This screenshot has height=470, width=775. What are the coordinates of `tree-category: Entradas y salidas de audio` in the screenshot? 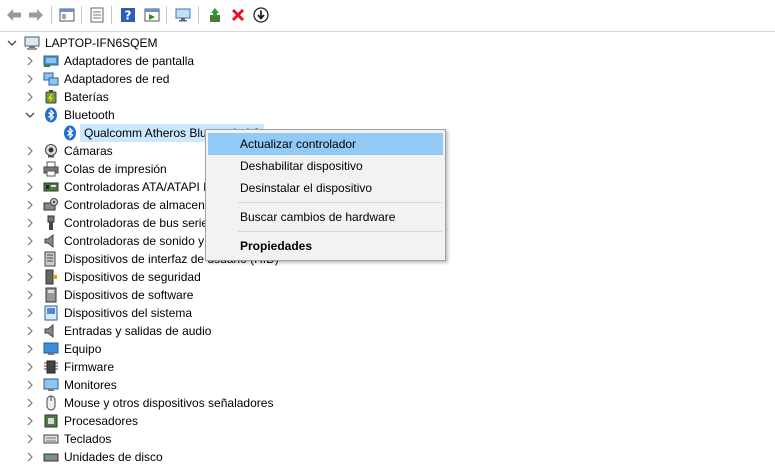 It's located at (387, 331).